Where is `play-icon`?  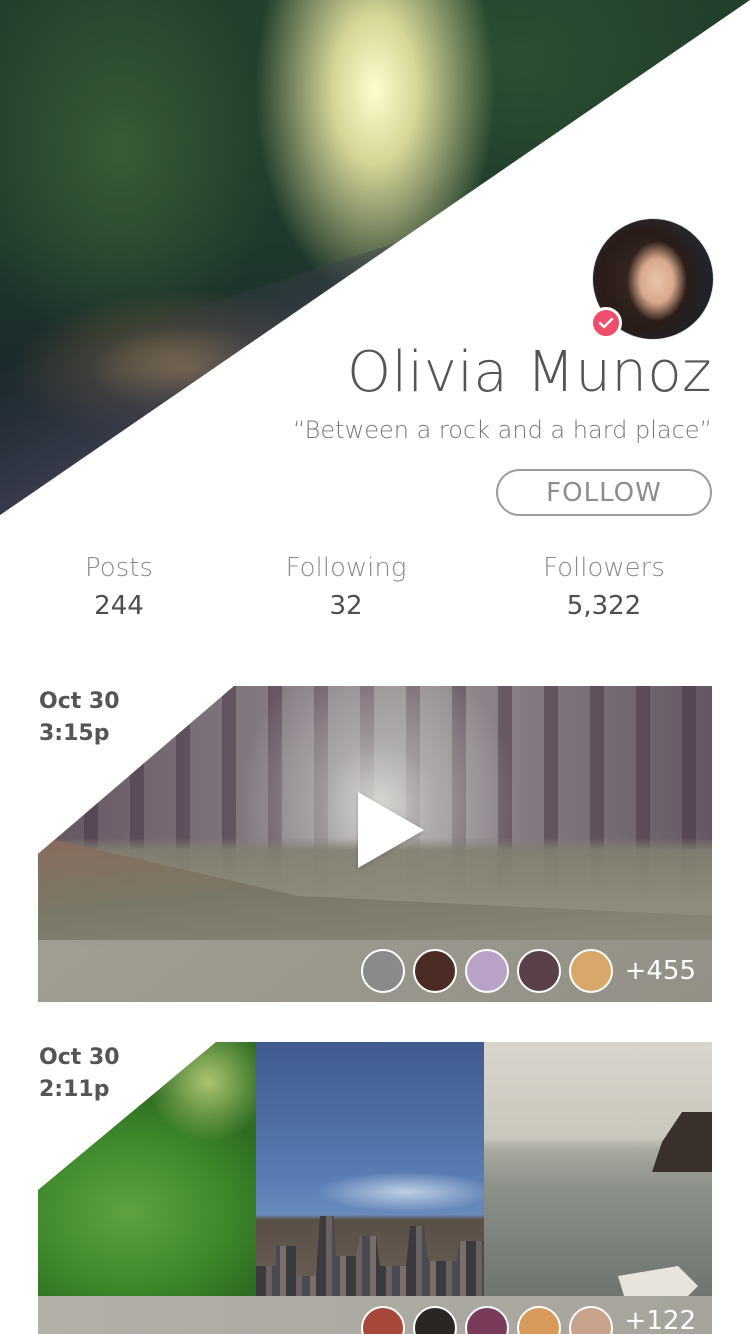
play-icon is located at coordinates (391, 830).